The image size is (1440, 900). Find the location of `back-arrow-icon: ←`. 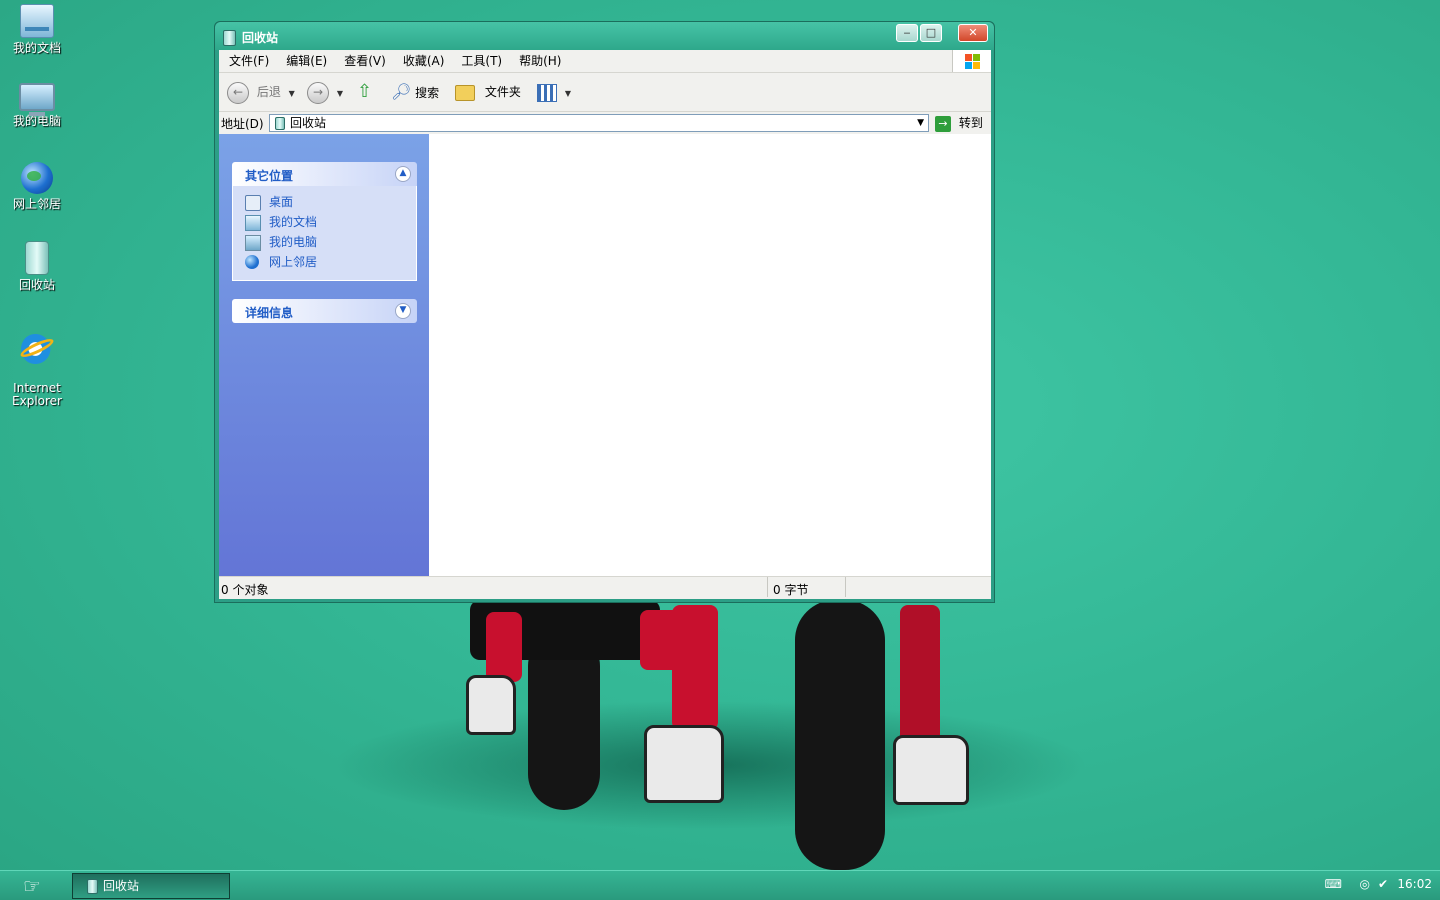

back-arrow-icon: ← is located at coordinates (238, 92).